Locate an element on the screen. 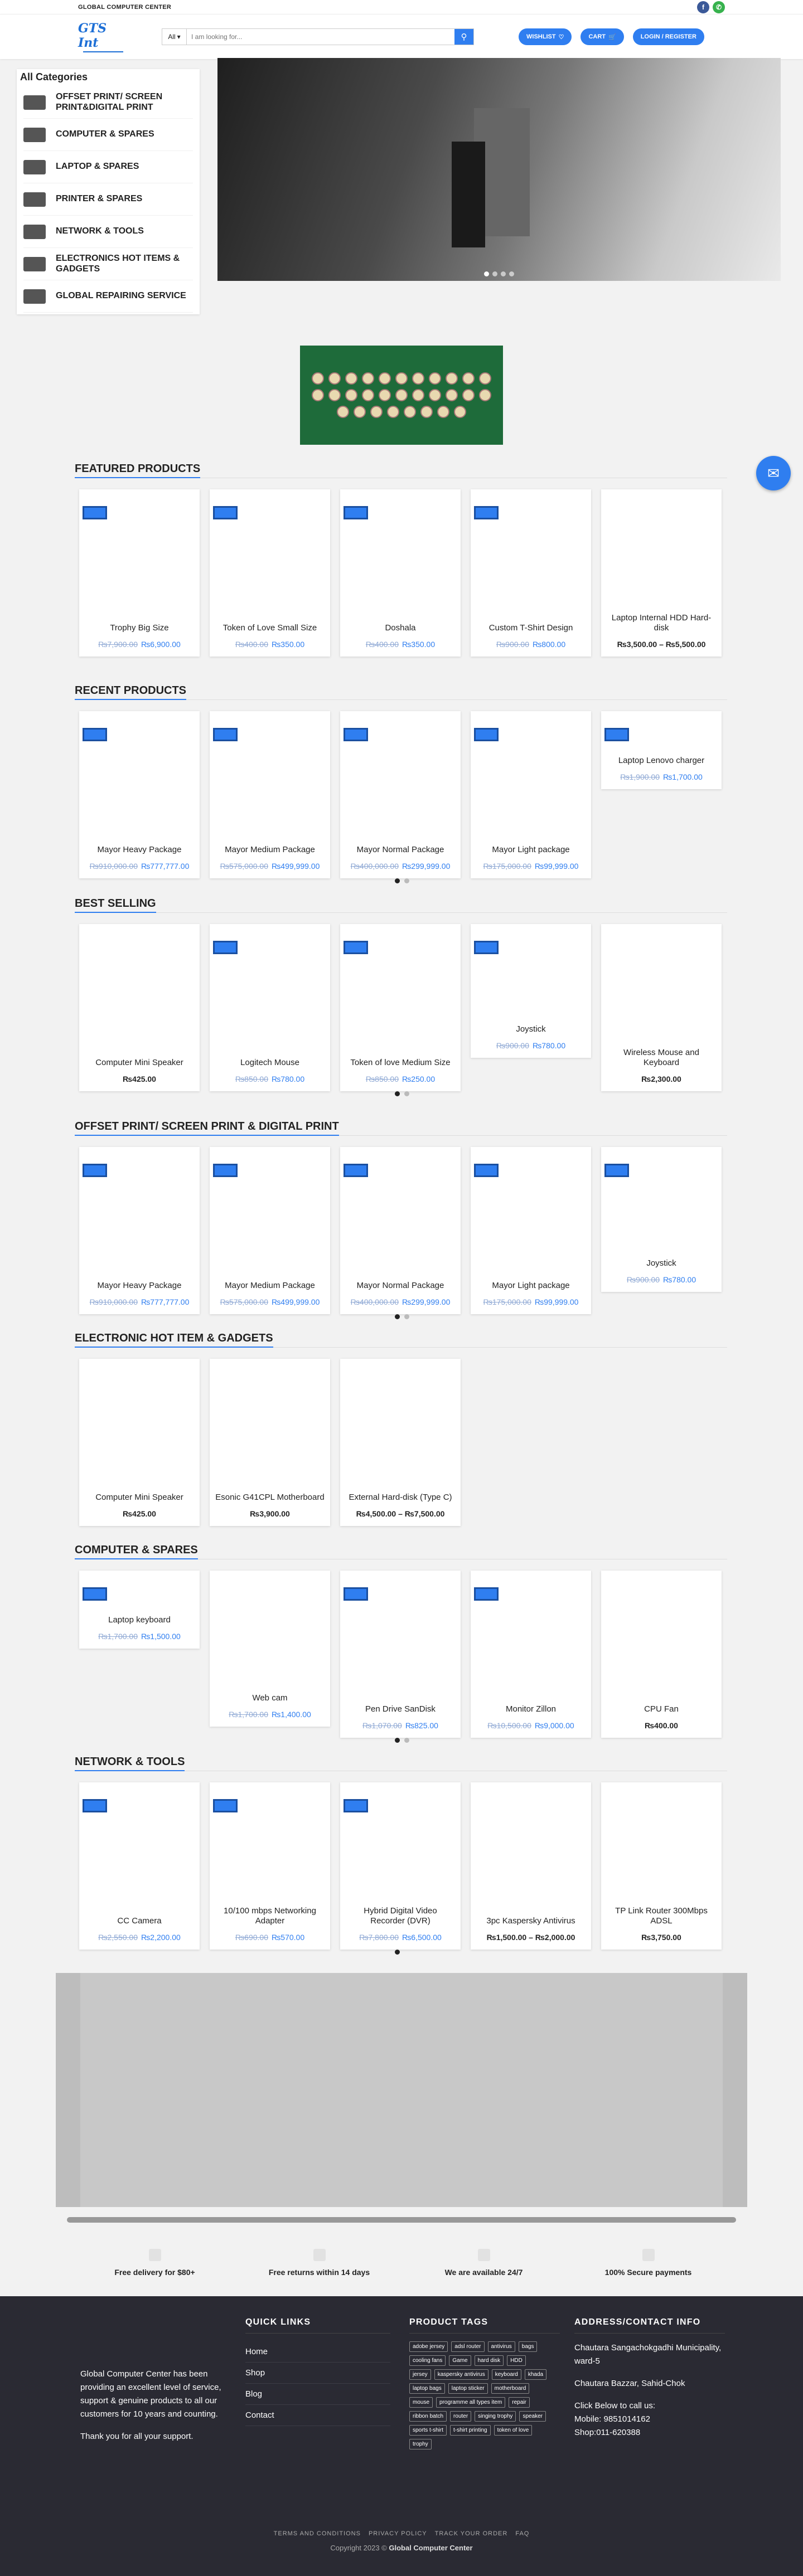 The width and height of the screenshot is (803, 2576). product-name: CPU Fan is located at coordinates (661, 1709).